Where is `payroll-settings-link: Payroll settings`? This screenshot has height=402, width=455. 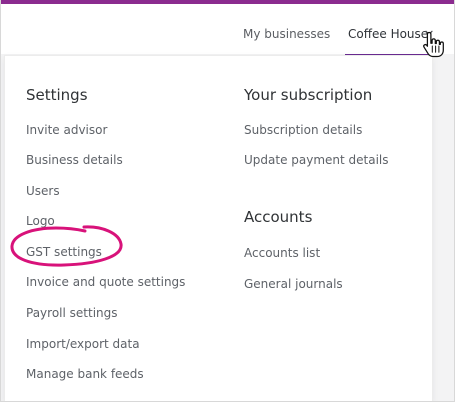 payroll-settings-link: Payroll settings is located at coordinates (72, 313).